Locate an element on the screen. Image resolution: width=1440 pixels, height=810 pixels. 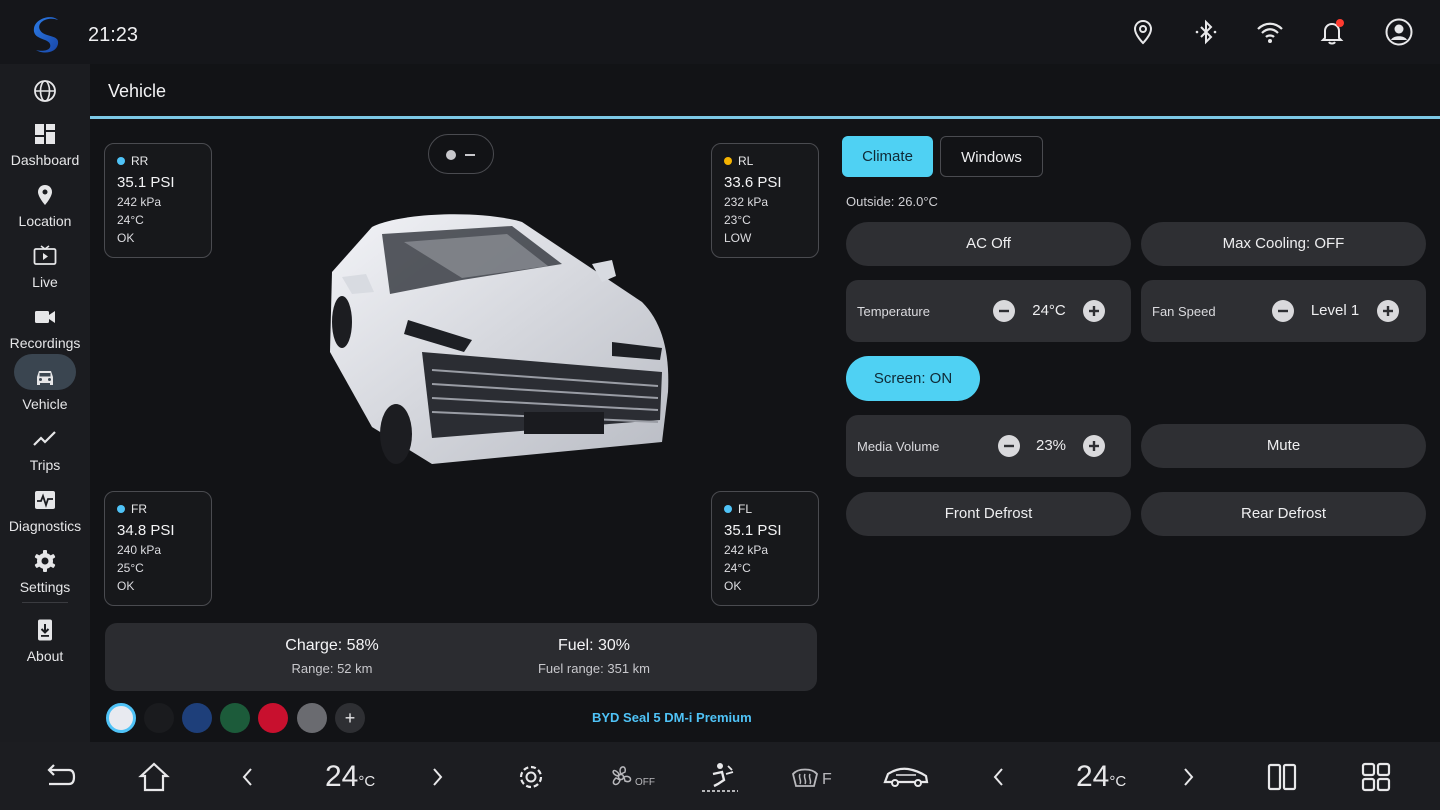
sidebar-item-label: Dashboard is located at coordinates (45, 160).